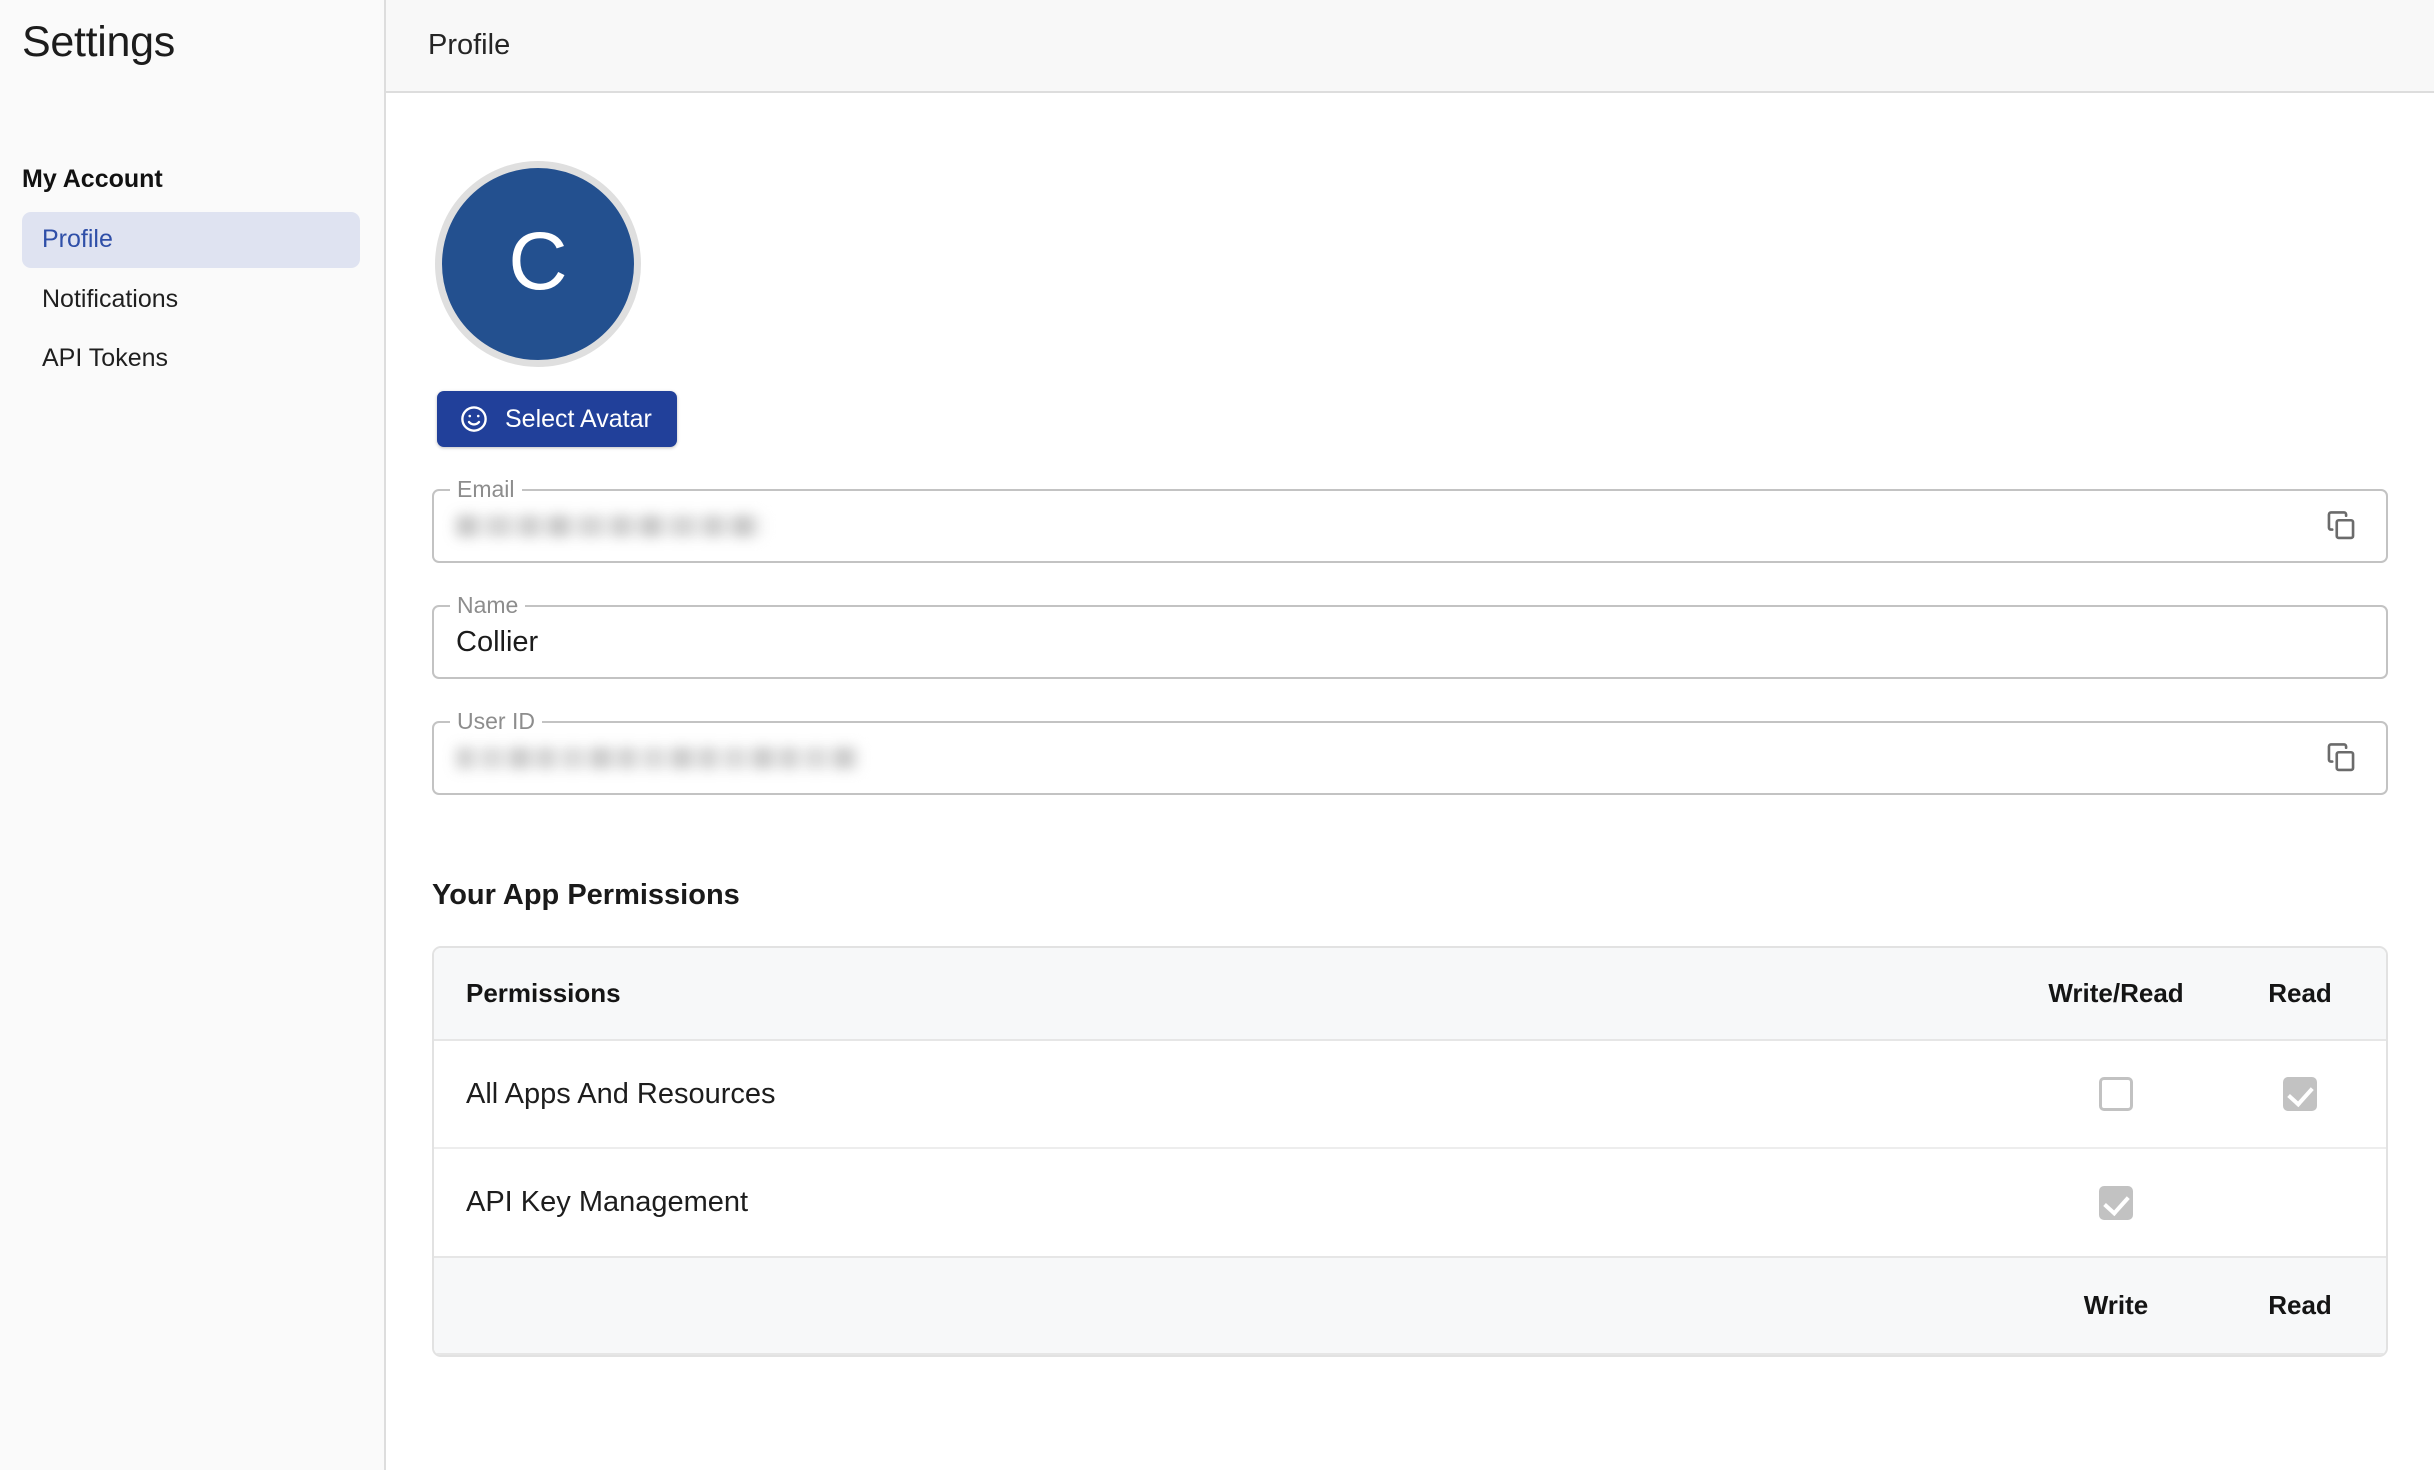  I want to click on sidebar-item-label: API Tokens, so click(105, 358).